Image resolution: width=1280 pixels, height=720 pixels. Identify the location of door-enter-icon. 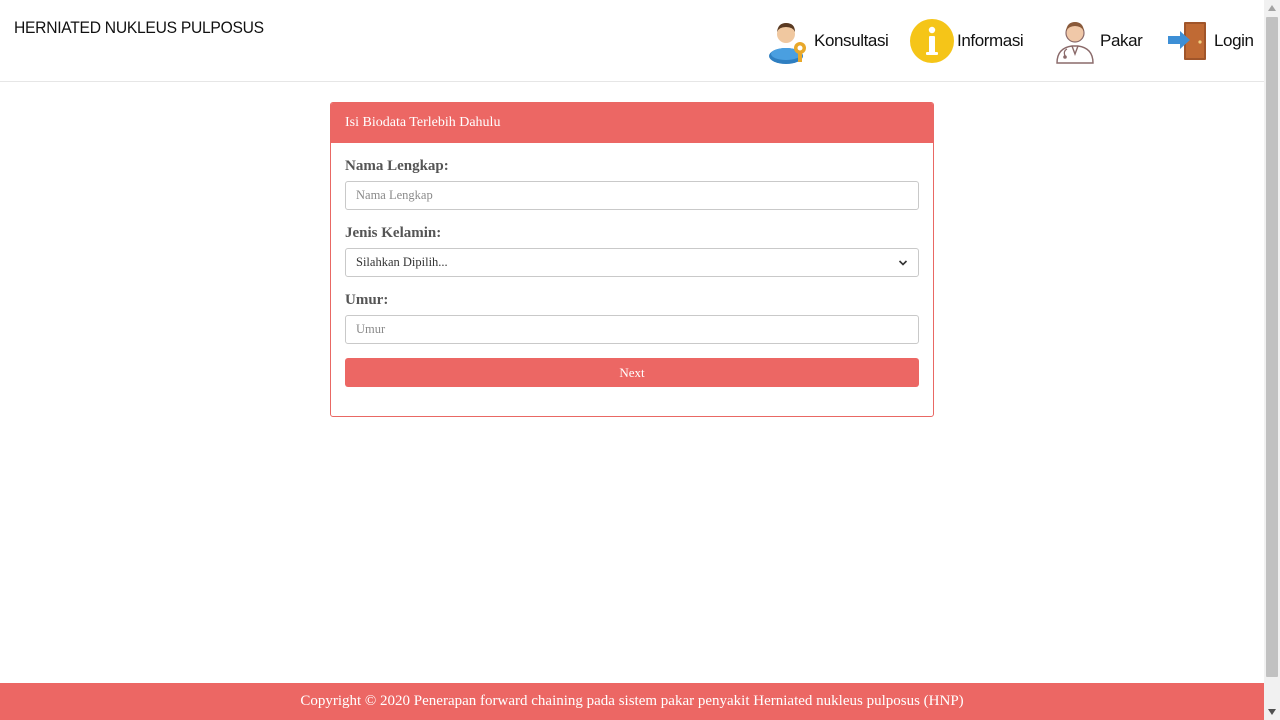
(1187, 41).